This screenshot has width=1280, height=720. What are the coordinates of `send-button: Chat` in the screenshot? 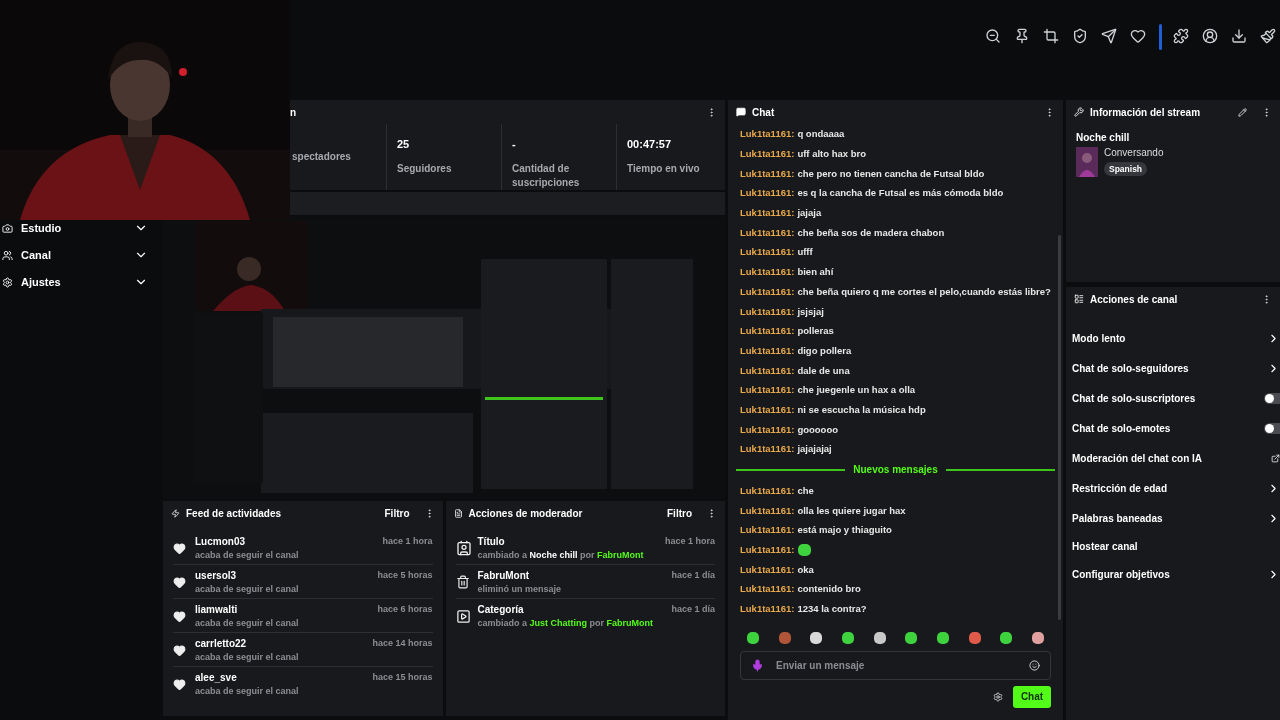 It's located at (1032, 696).